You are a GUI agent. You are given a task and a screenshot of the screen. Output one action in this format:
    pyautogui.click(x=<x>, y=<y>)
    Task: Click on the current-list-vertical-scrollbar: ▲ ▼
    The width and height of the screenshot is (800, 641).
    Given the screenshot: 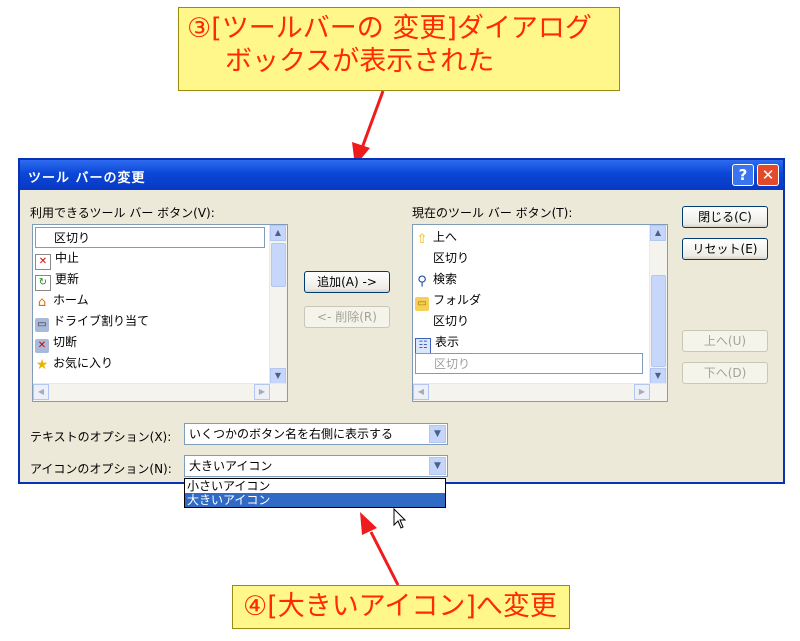 What is the action you would take?
    pyautogui.click(x=658, y=304)
    